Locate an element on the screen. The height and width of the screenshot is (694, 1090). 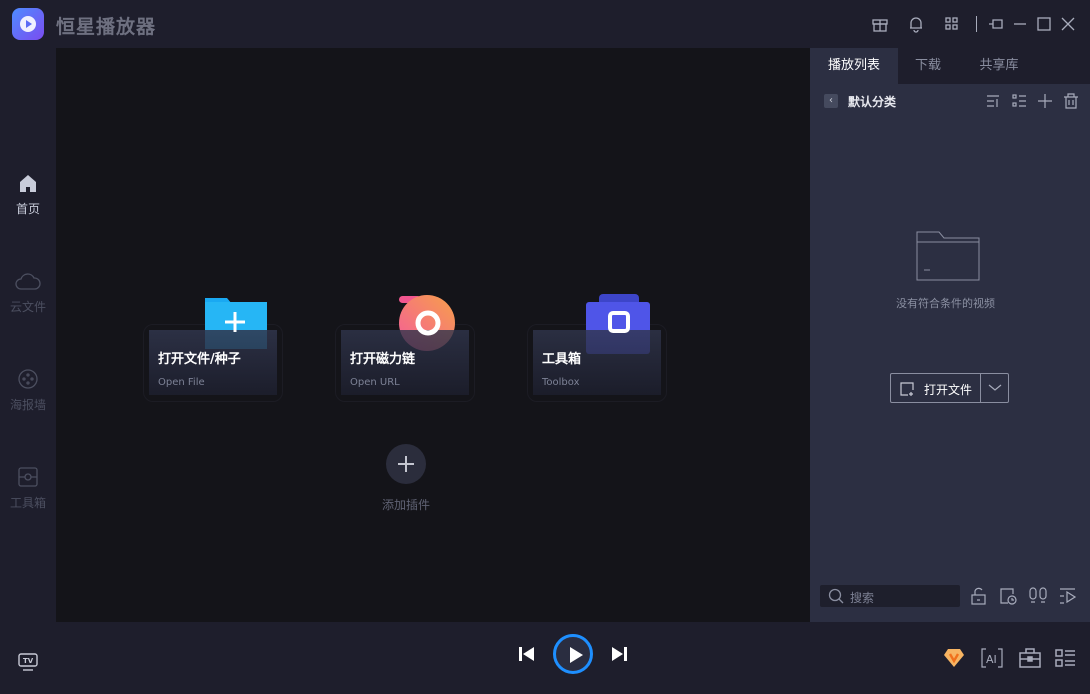
next-icon is located at coordinates (620, 654).